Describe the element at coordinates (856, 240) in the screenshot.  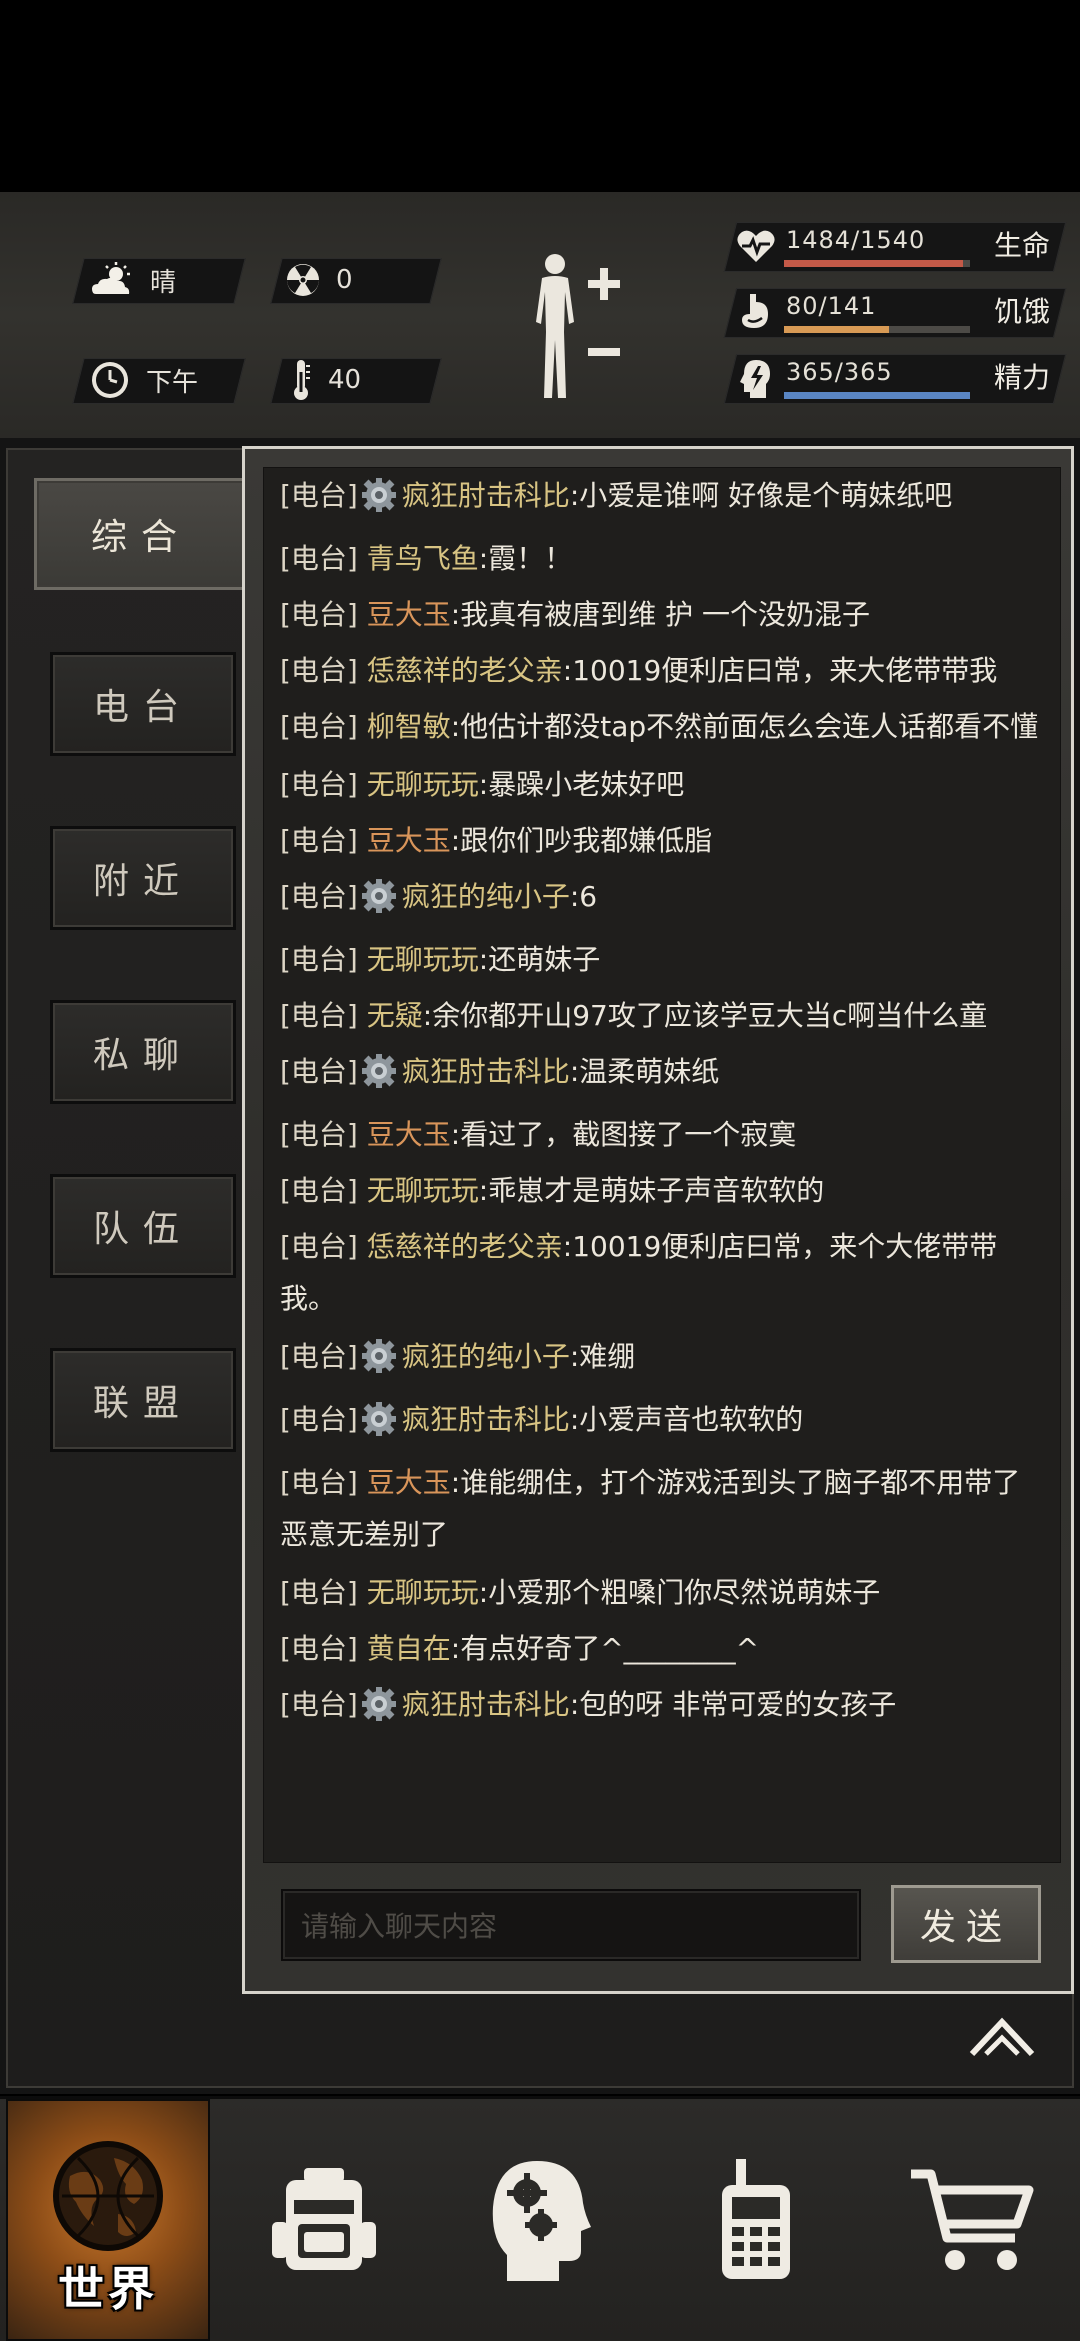
I see `health-value: 1484/1540` at that location.